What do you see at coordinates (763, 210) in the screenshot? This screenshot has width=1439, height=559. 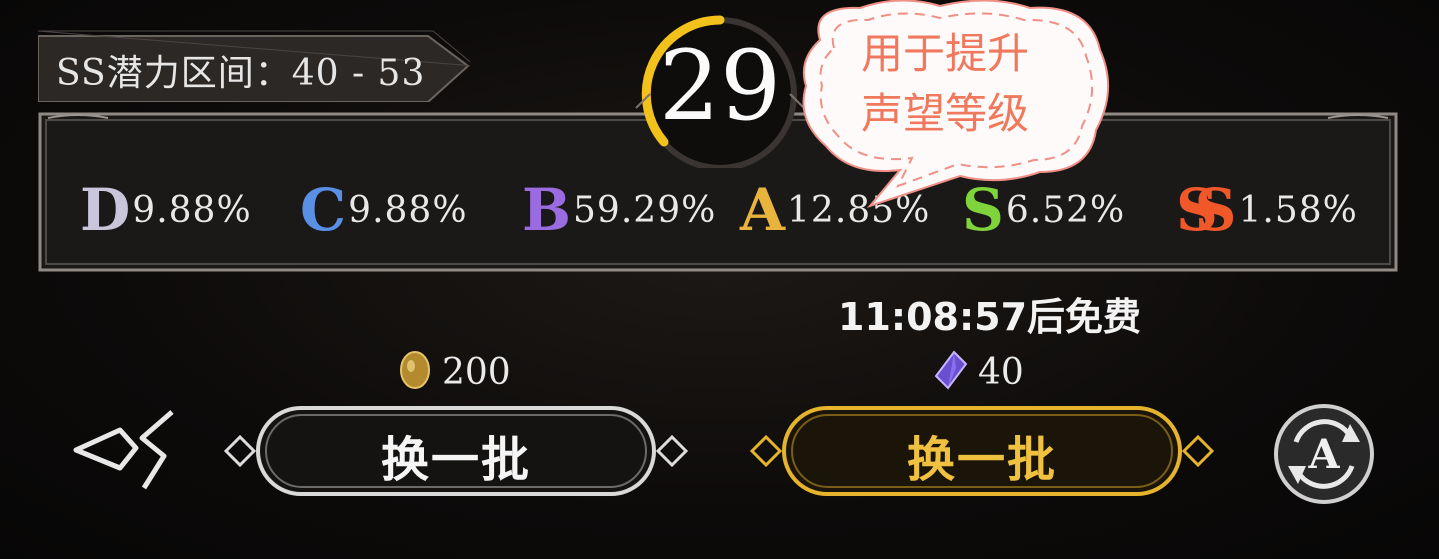 I see `grade-letter: A` at bounding box center [763, 210].